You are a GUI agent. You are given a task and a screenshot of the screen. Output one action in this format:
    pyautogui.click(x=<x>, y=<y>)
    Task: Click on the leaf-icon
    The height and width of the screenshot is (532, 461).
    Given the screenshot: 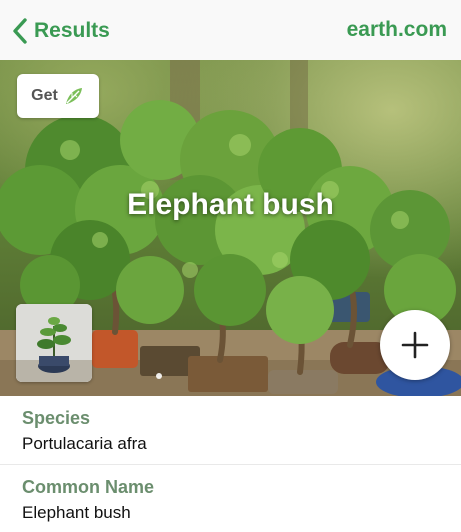 What is the action you would take?
    pyautogui.click(x=73, y=96)
    